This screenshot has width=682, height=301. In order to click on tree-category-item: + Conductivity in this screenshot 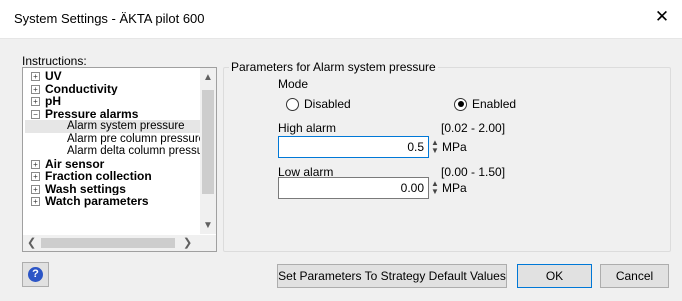, I will do `click(112, 89)`.